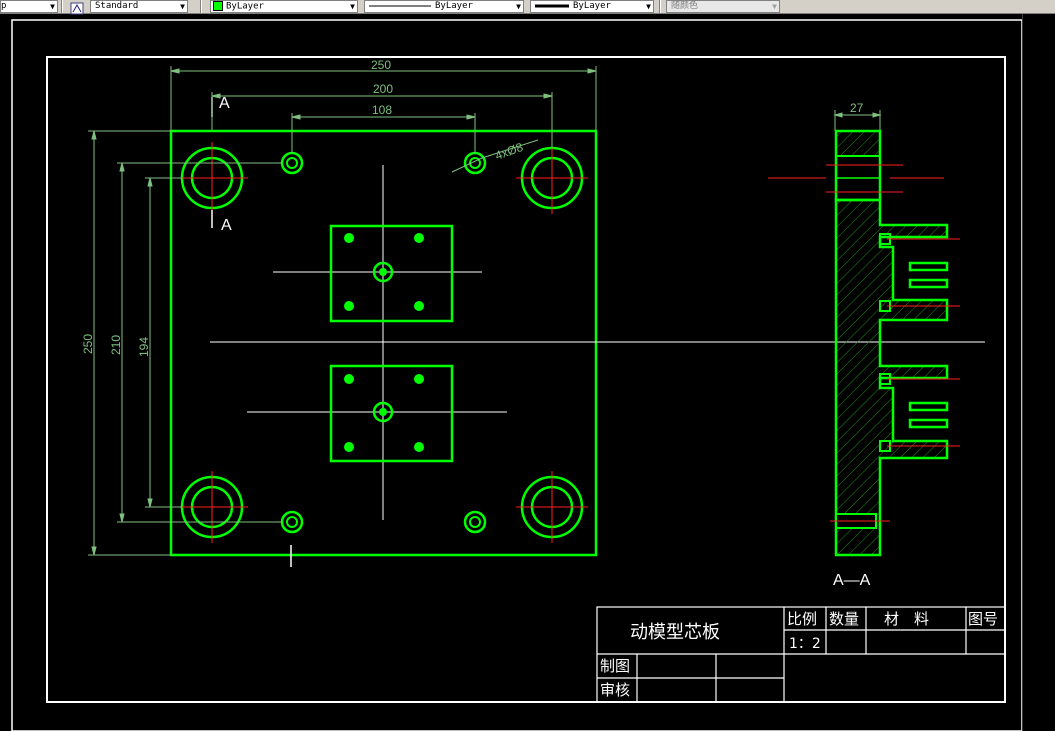 Image resolution: width=1055 pixels, height=731 pixels. I want to click on text-style-manager-icon, so click(77, 7).